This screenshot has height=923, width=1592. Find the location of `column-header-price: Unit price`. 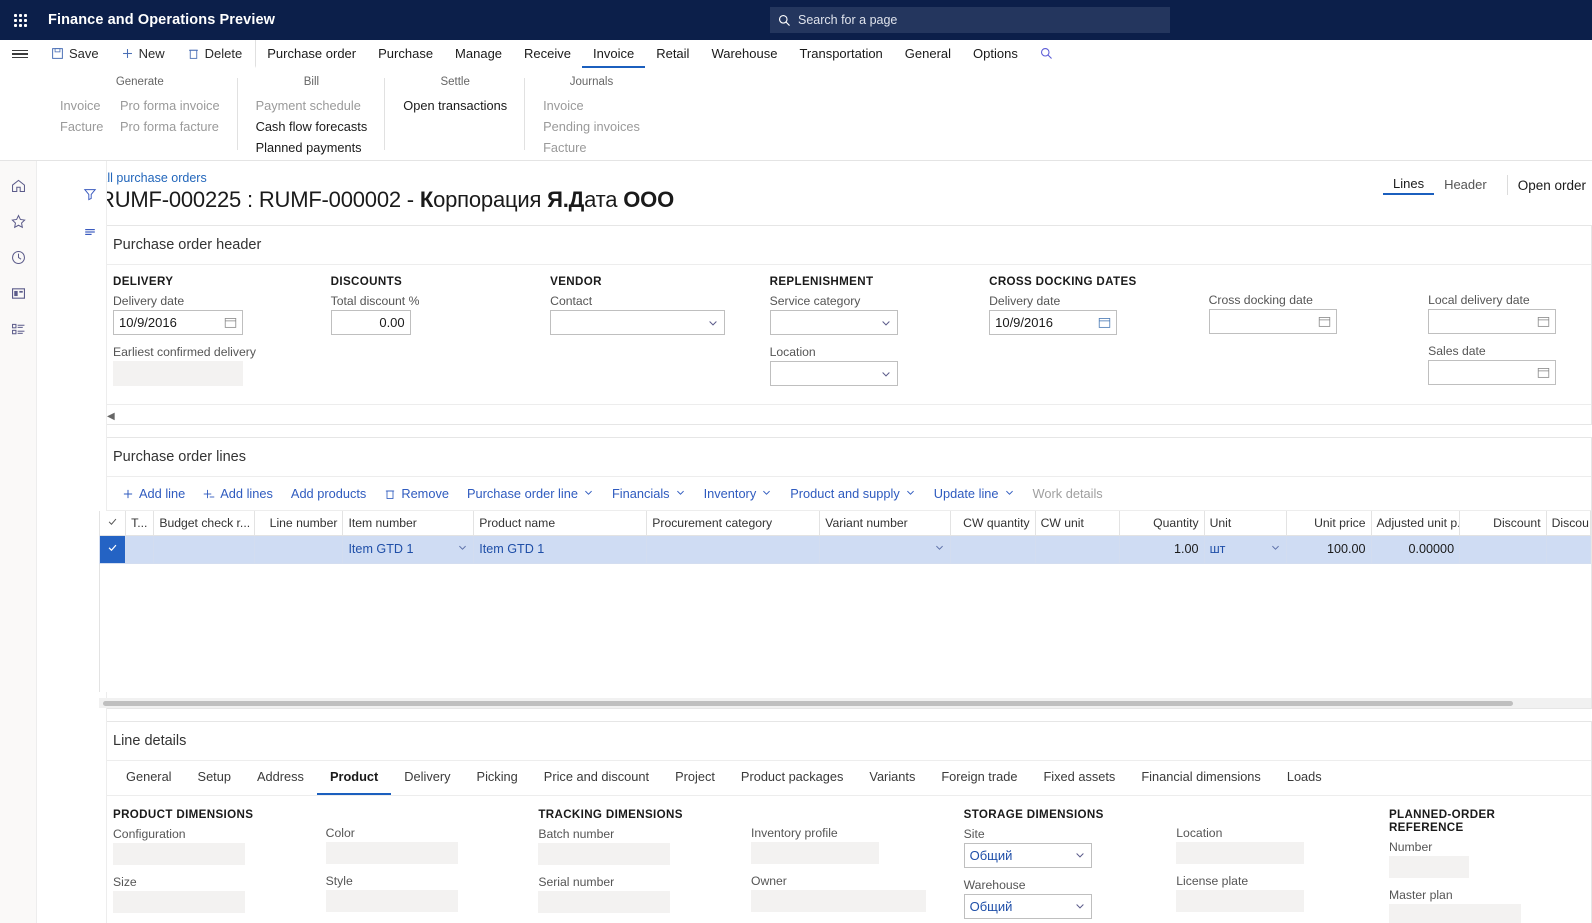

column-header-price: Unit price is located at coordinates (1329, 523).